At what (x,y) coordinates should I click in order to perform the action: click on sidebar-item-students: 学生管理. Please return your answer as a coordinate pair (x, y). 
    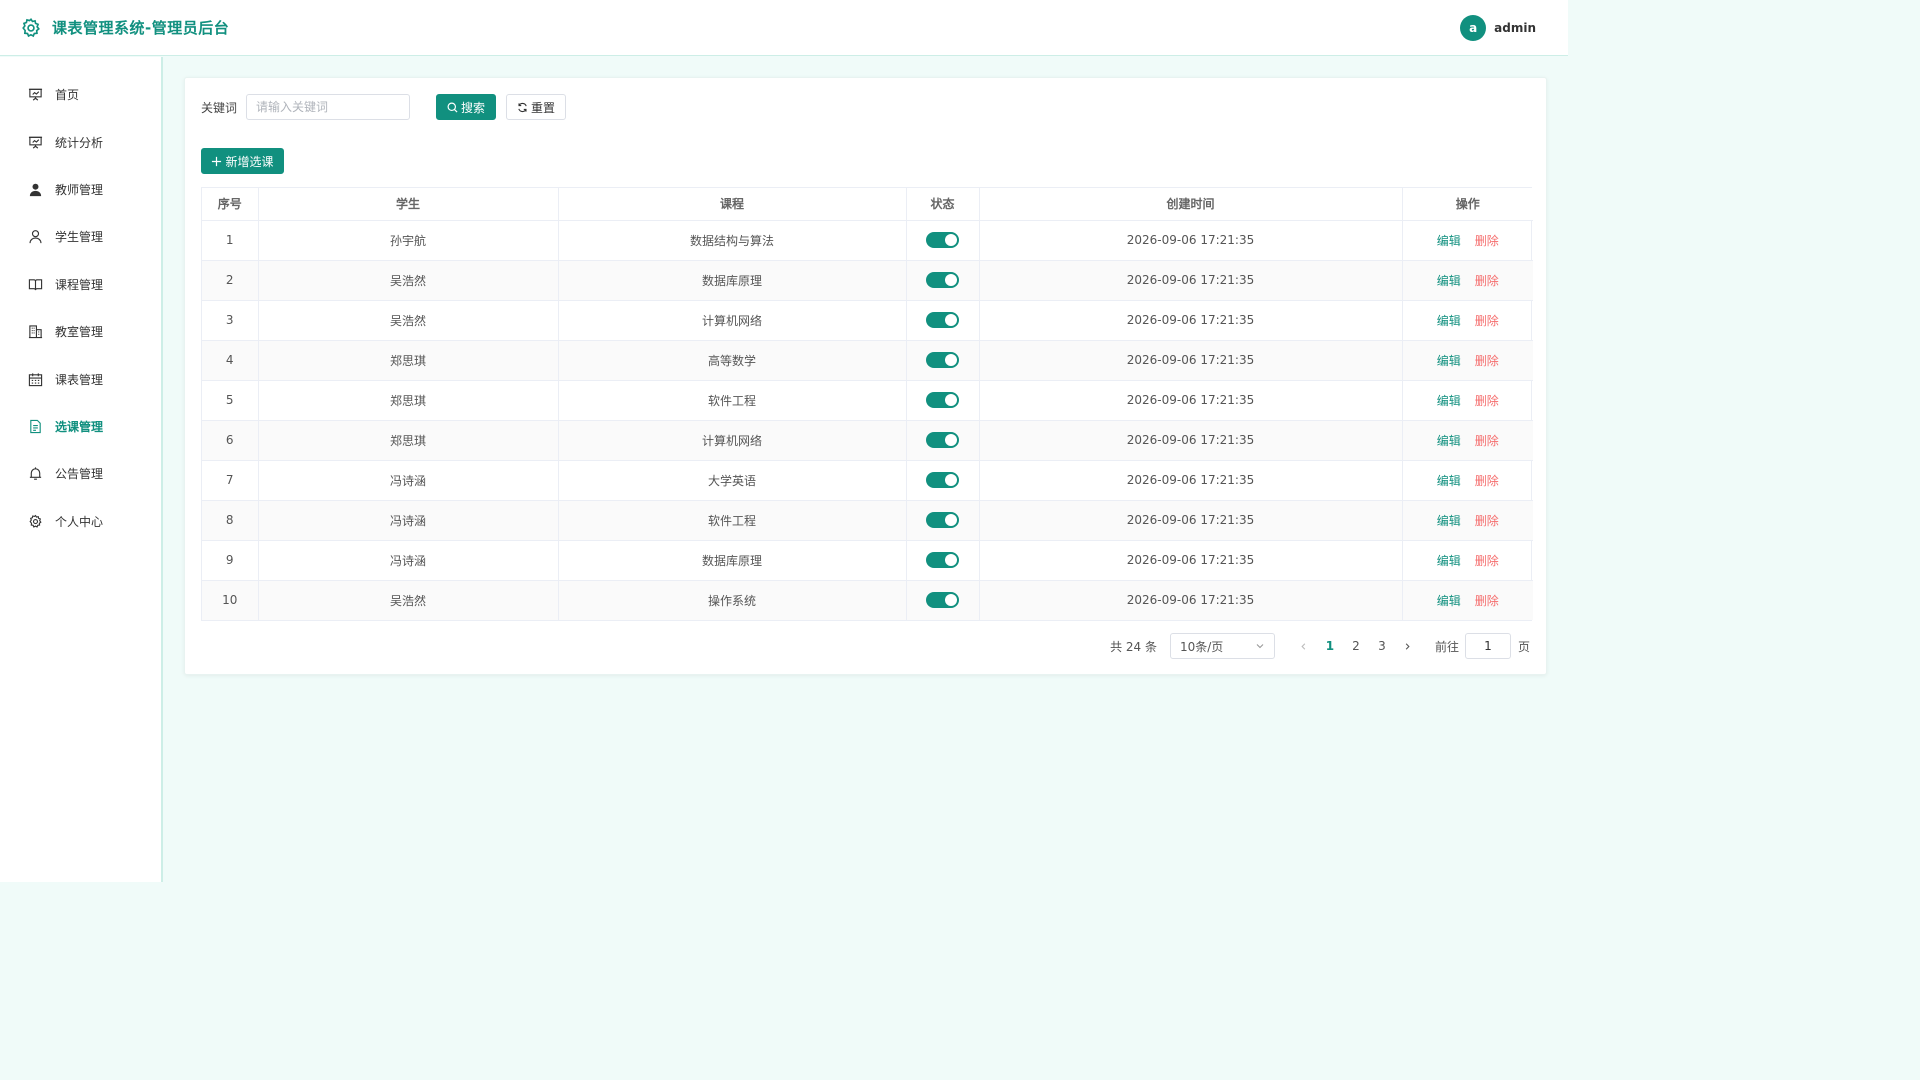
    Looking at the image, I should click on (80, 236).